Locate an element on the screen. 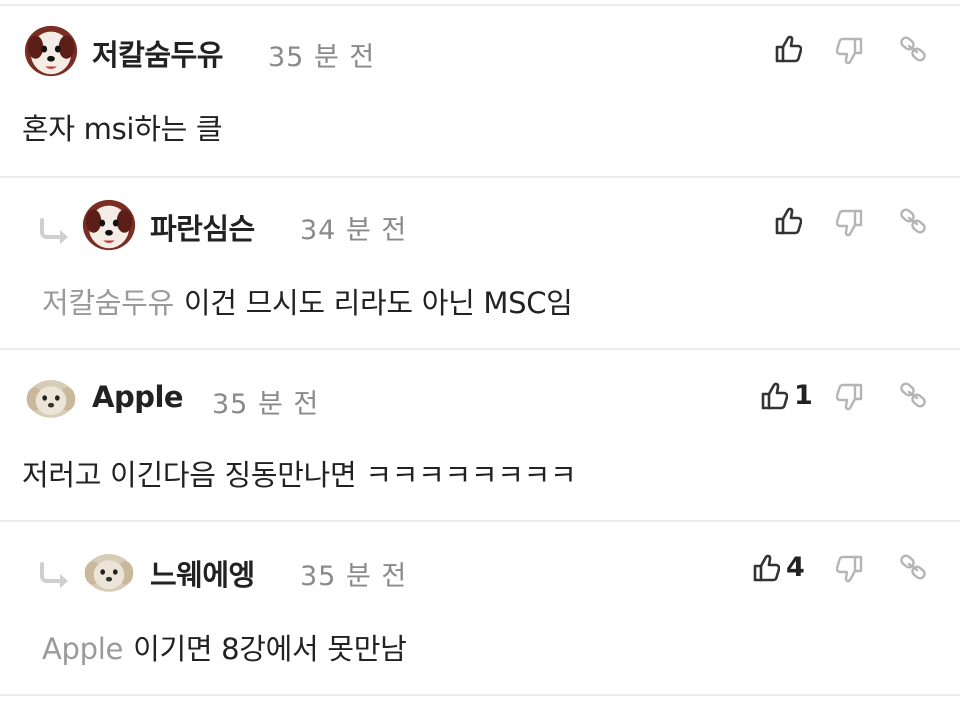 Image resolution: width=960 pixels, height=702 pixels. comment-text: Apple 이기면 8강에서 못만남 is located at coordinates (224, 647).